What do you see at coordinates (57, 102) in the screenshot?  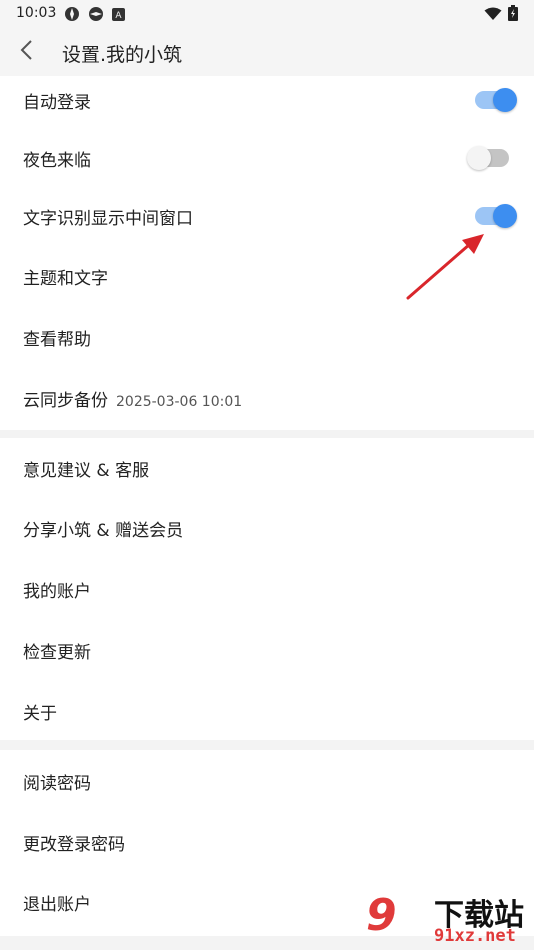 I see `setting-label: 自动登录` at bounding box center [57, 102].